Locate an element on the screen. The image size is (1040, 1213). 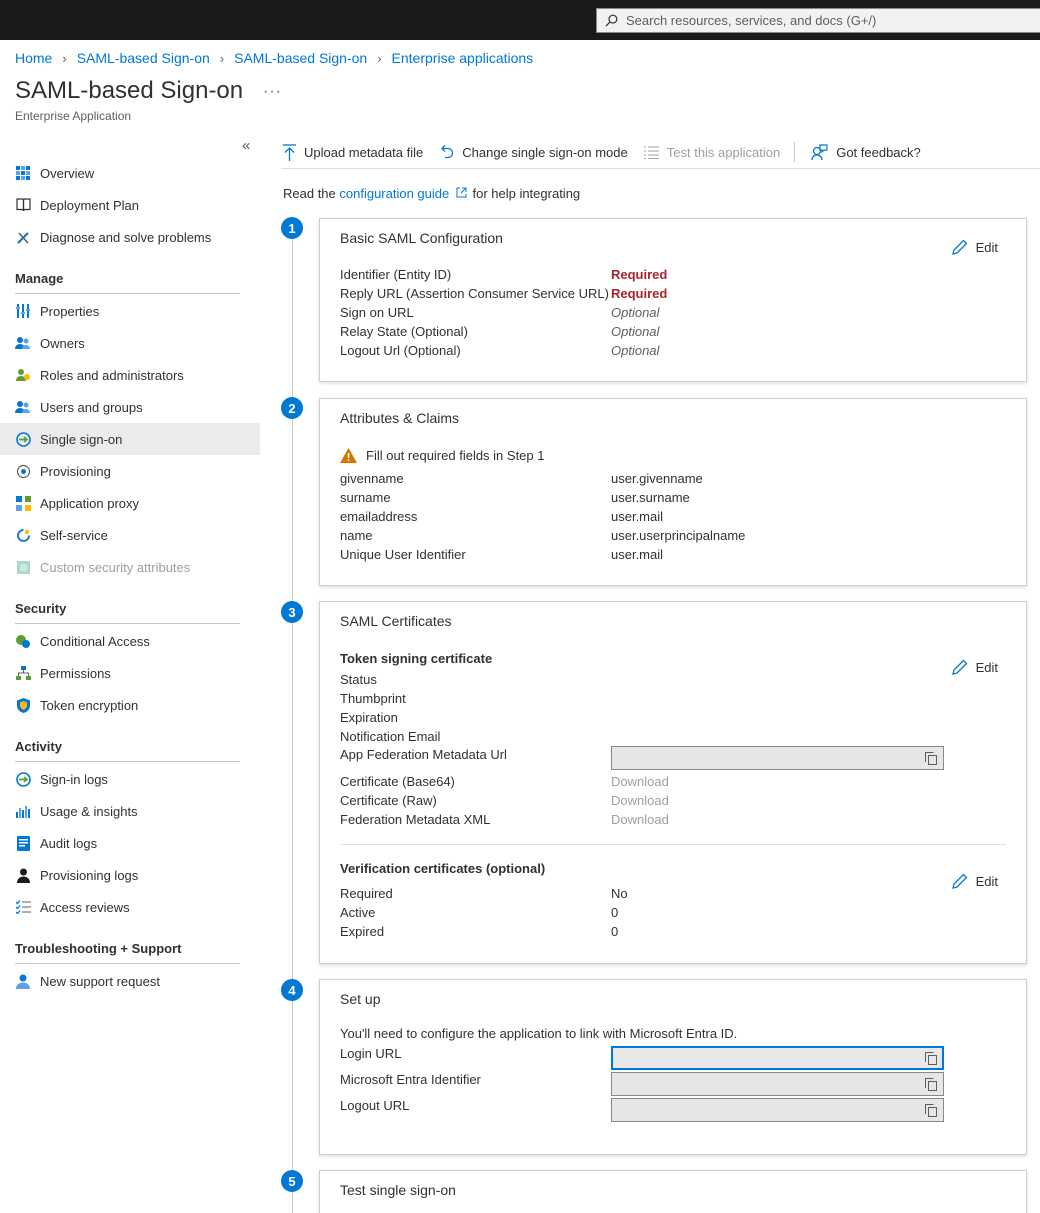
setup-field-label: Login URL is located at coordinates (371, 1053).